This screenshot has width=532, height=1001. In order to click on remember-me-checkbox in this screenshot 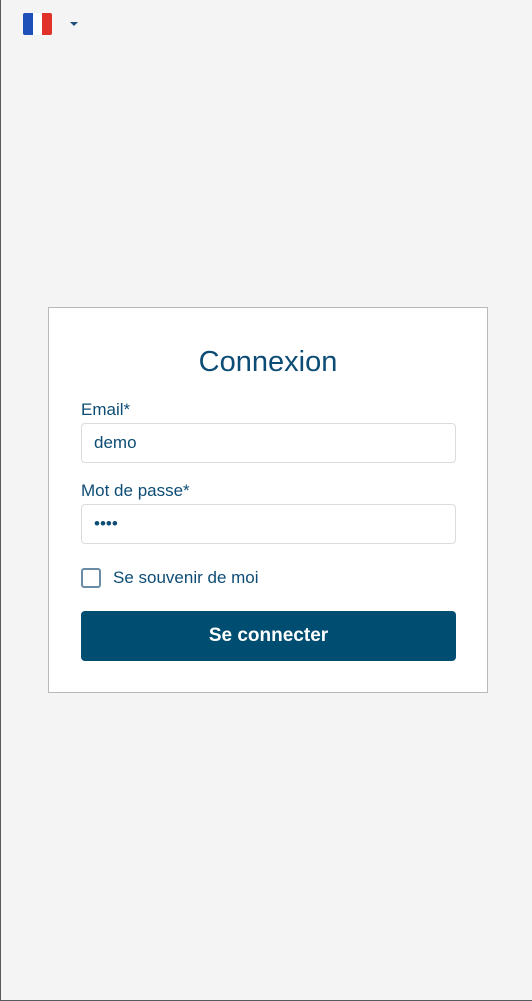, I will do `click(91, 578)`.